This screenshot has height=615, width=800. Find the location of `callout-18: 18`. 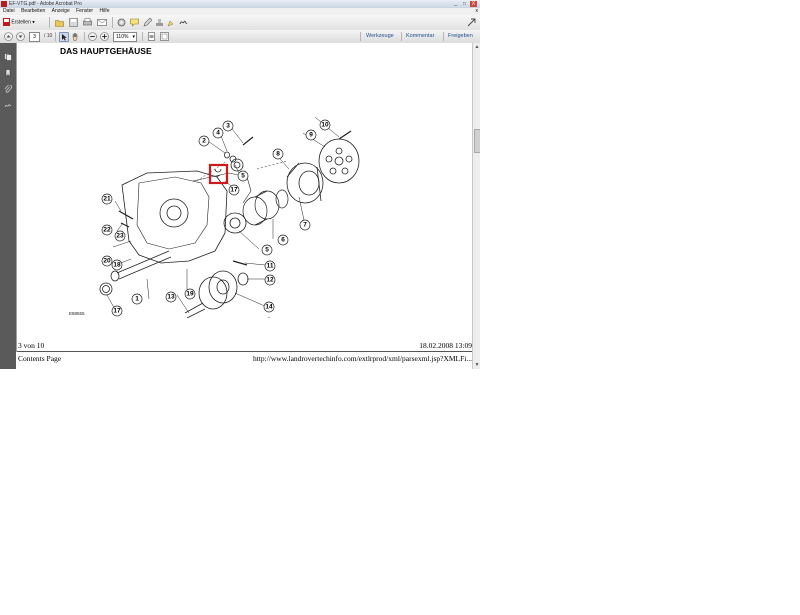

callout-18: 18 is located at coordinates (117, 265).